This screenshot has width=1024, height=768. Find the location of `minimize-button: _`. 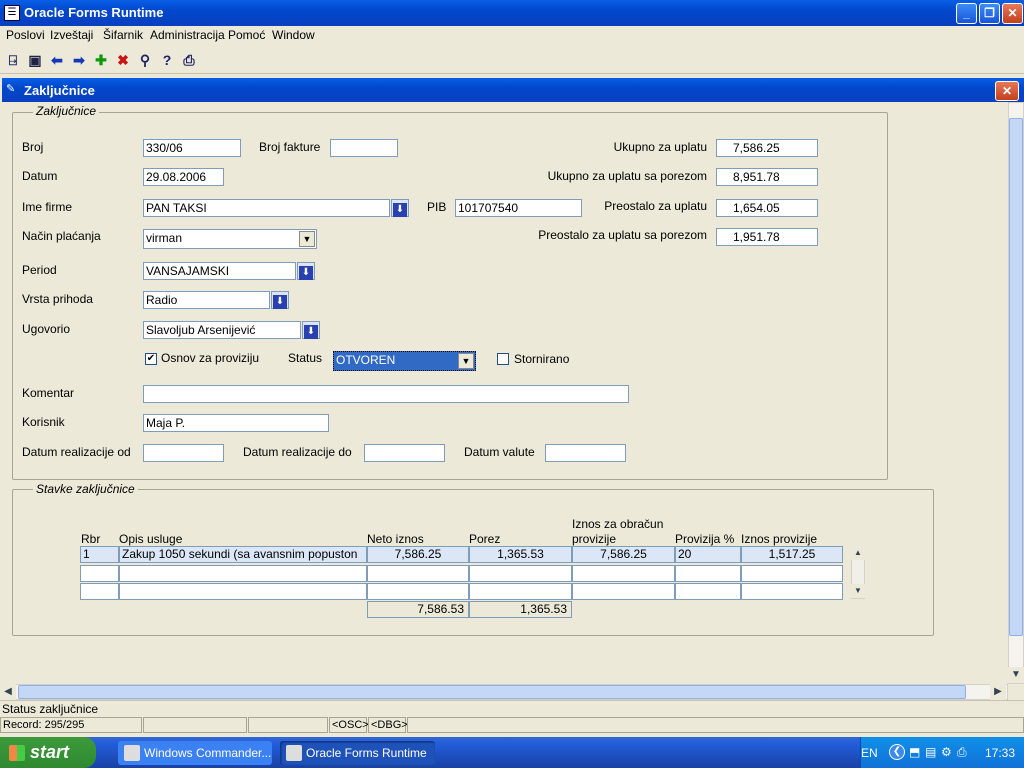

minimize-button: _ is located at coordinates (966, 13).